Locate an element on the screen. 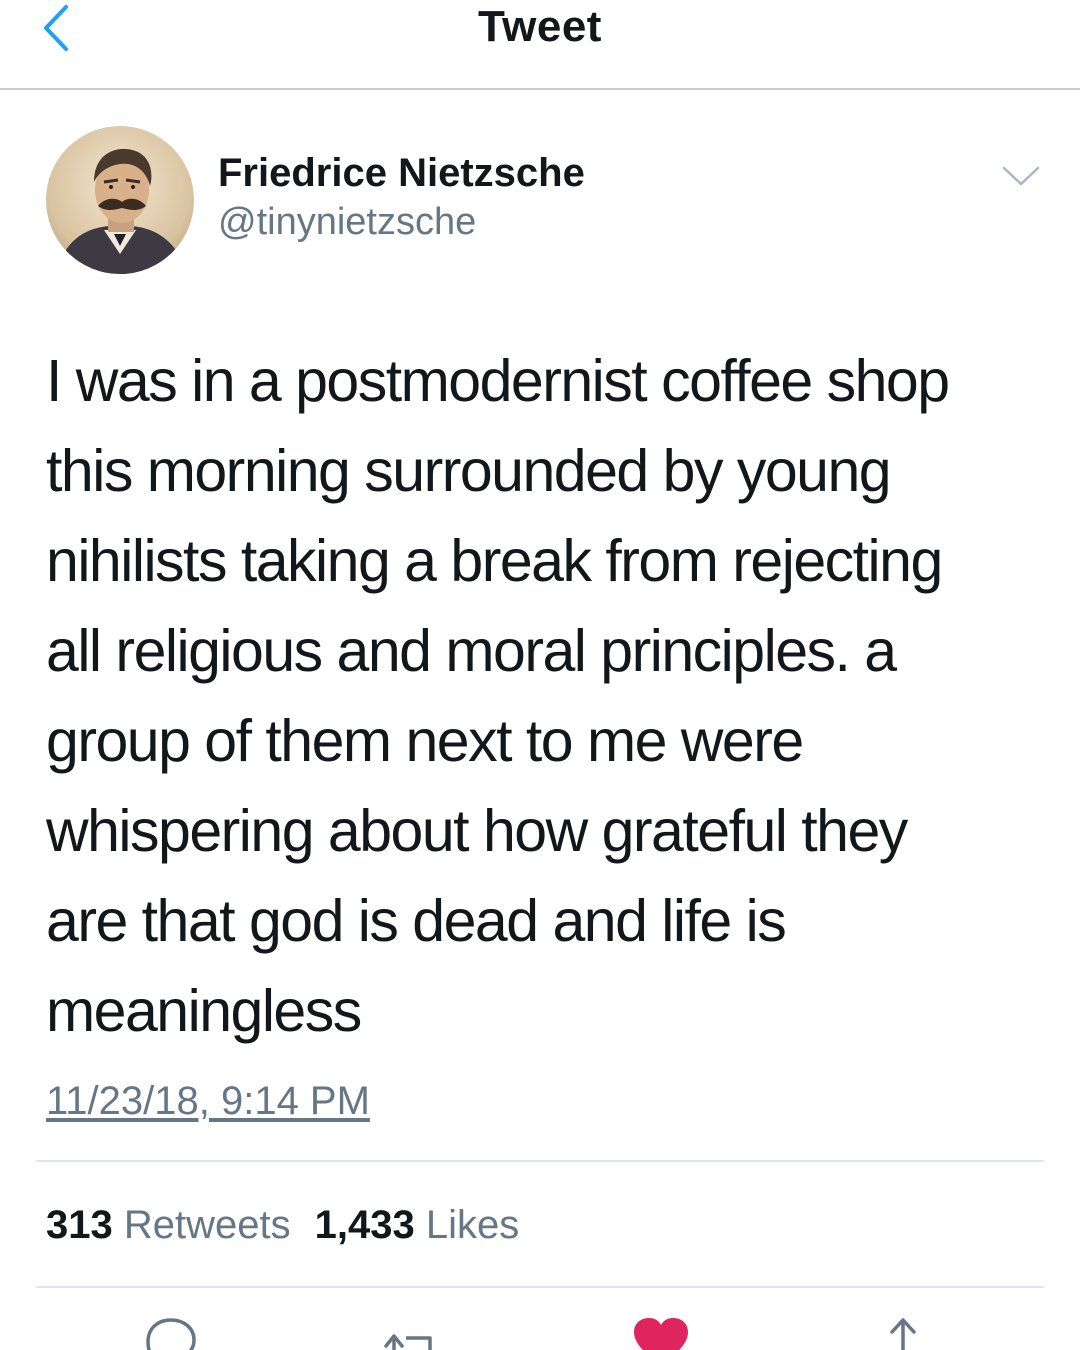 The image size is (1080, 1350). avatar-portrait-image is located at coordinates (120, 200).